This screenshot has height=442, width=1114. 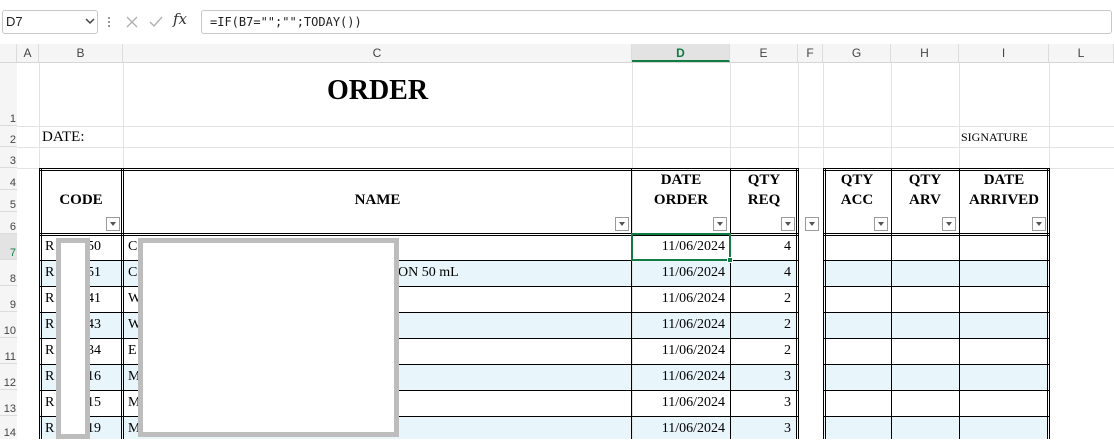 I want to click on code-cell-suffix: 50, so click(x=102, y=247).